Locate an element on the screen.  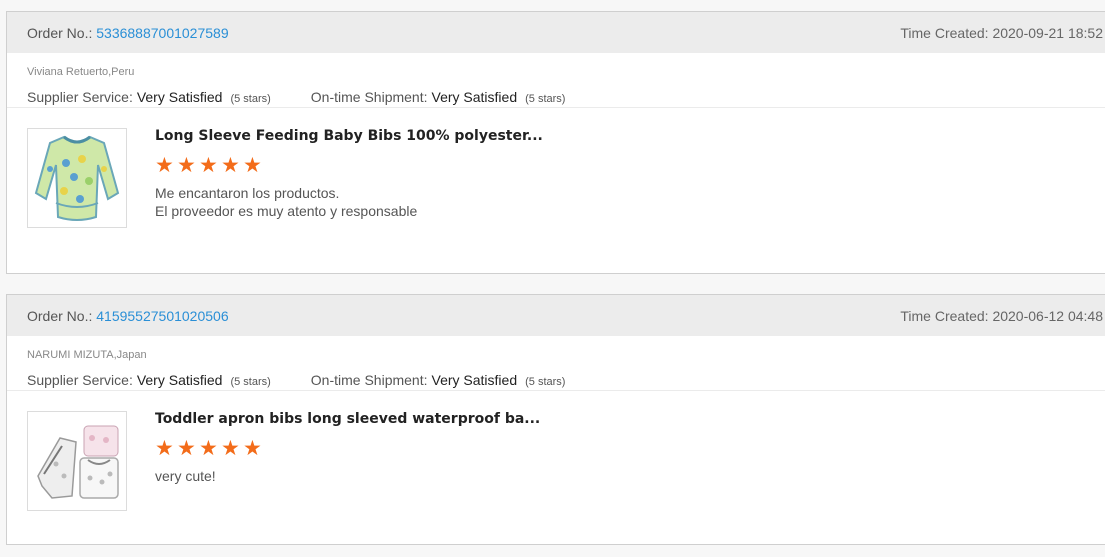
buyer-name: Viviana Retuerto,Peru is located at coordinates (81, 72).